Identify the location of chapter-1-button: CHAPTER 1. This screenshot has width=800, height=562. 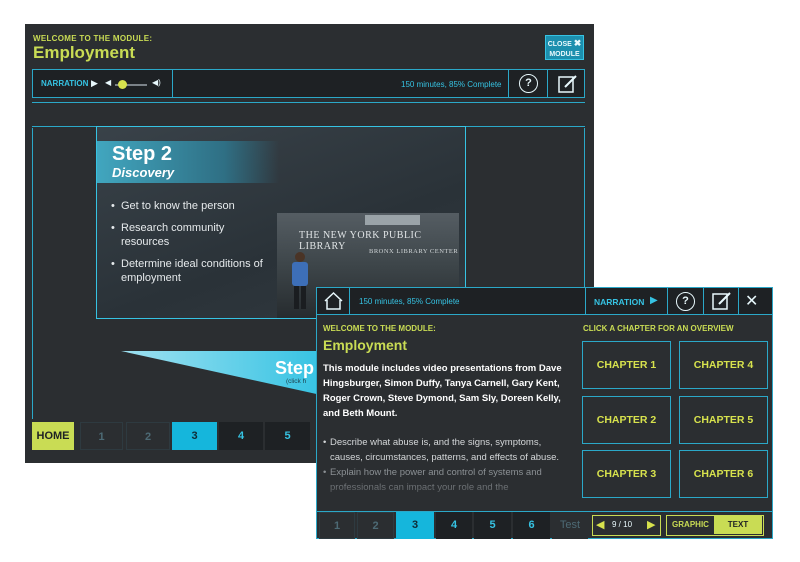
(626, 365).